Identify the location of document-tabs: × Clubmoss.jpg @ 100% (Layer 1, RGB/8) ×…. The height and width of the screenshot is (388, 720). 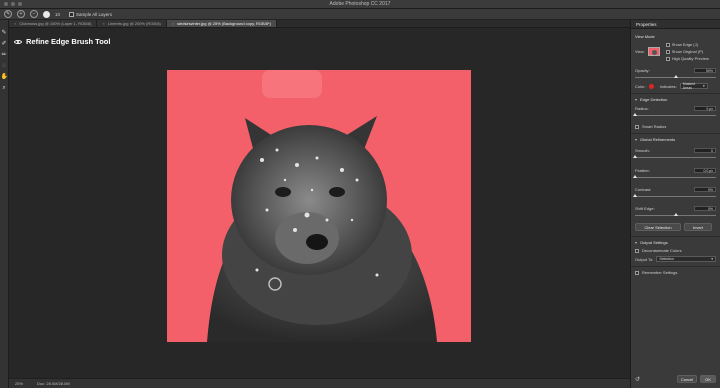
(319, 24).